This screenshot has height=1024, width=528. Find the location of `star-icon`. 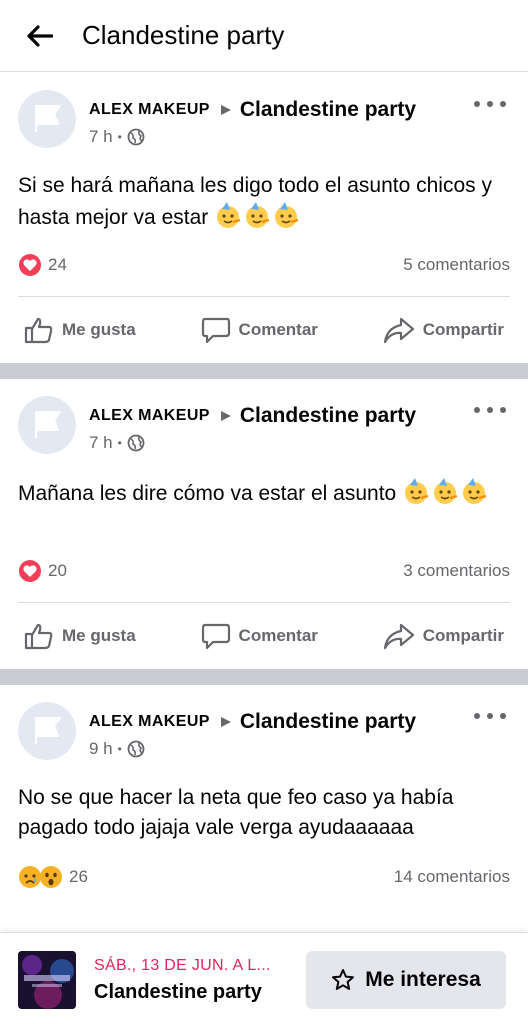

star-icon is located at coordinates (343, 979).